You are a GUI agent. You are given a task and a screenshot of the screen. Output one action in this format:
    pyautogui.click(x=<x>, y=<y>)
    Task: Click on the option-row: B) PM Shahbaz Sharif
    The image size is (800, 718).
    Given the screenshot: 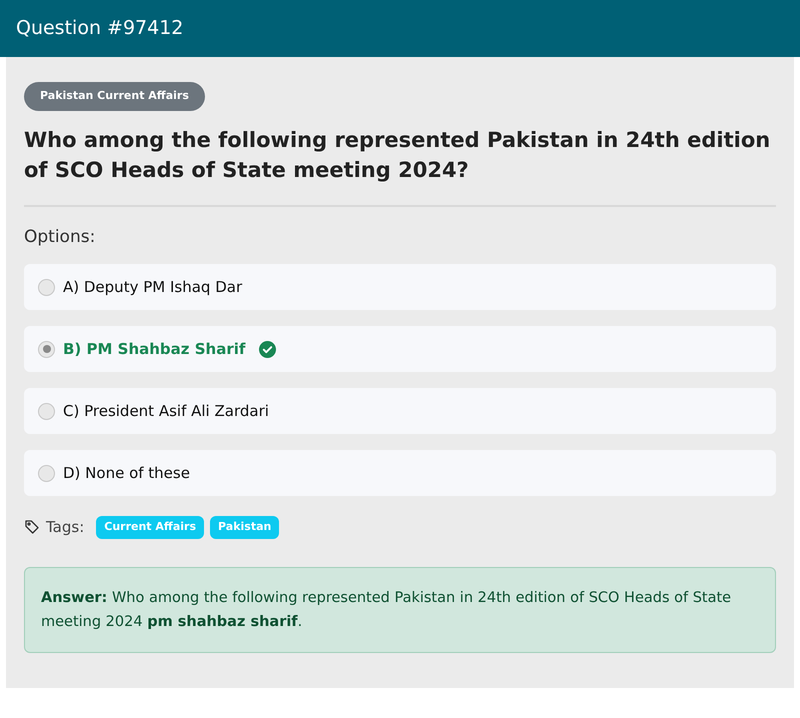 What is the action you would take?
    pyautogui.click(x=400, y=349)
    